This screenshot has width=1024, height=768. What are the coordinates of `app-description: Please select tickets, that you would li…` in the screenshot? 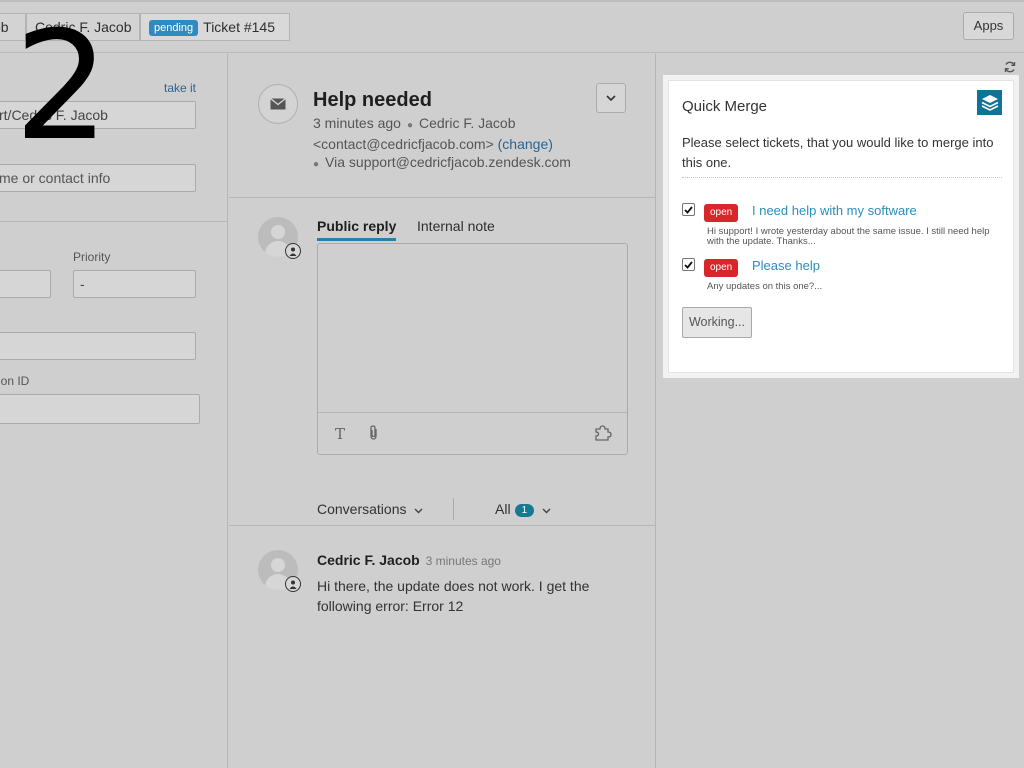 It's located at (838, 152).